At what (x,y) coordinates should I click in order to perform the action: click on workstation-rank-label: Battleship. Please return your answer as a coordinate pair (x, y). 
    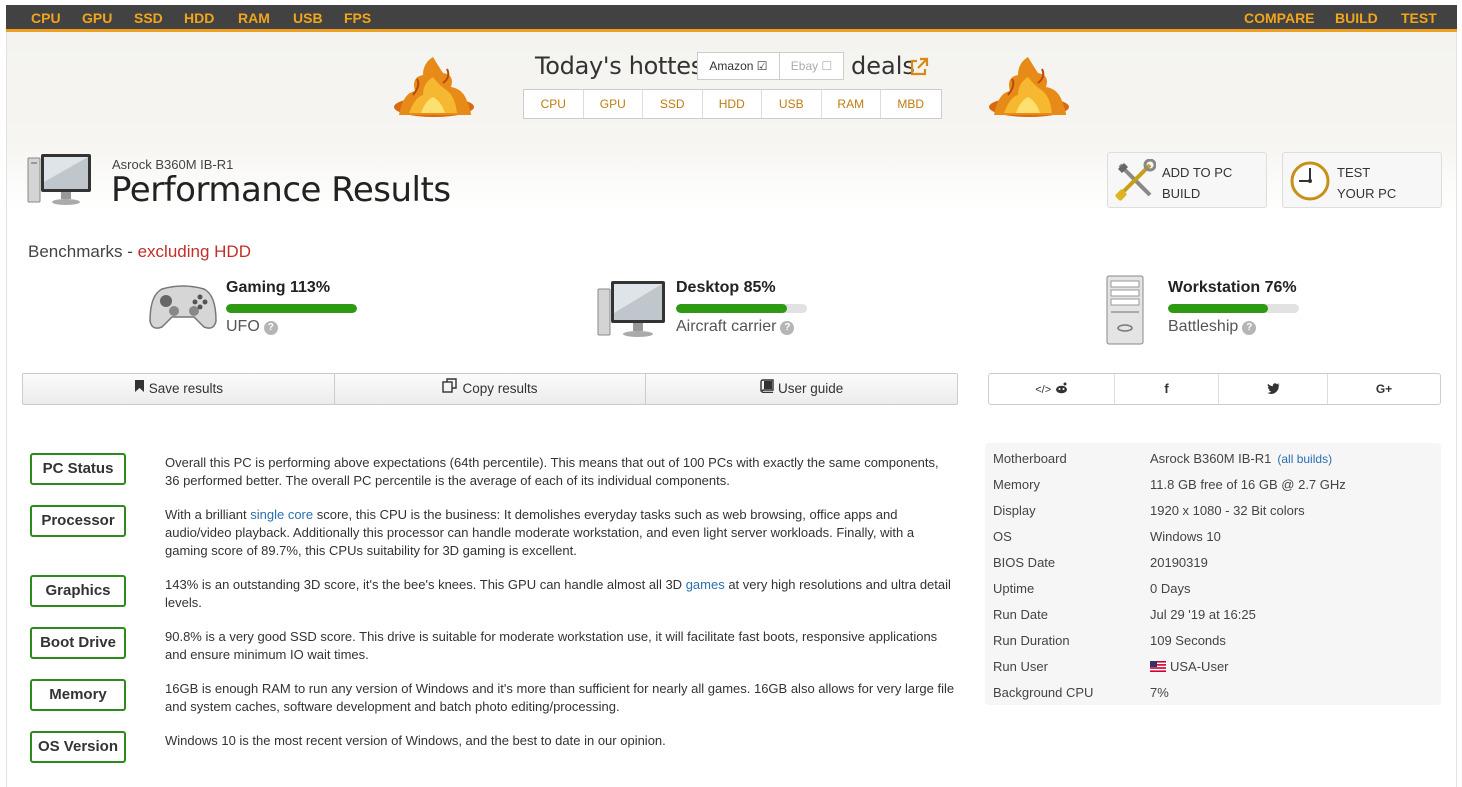
    Looking at the image, I should click on (1203, 326).